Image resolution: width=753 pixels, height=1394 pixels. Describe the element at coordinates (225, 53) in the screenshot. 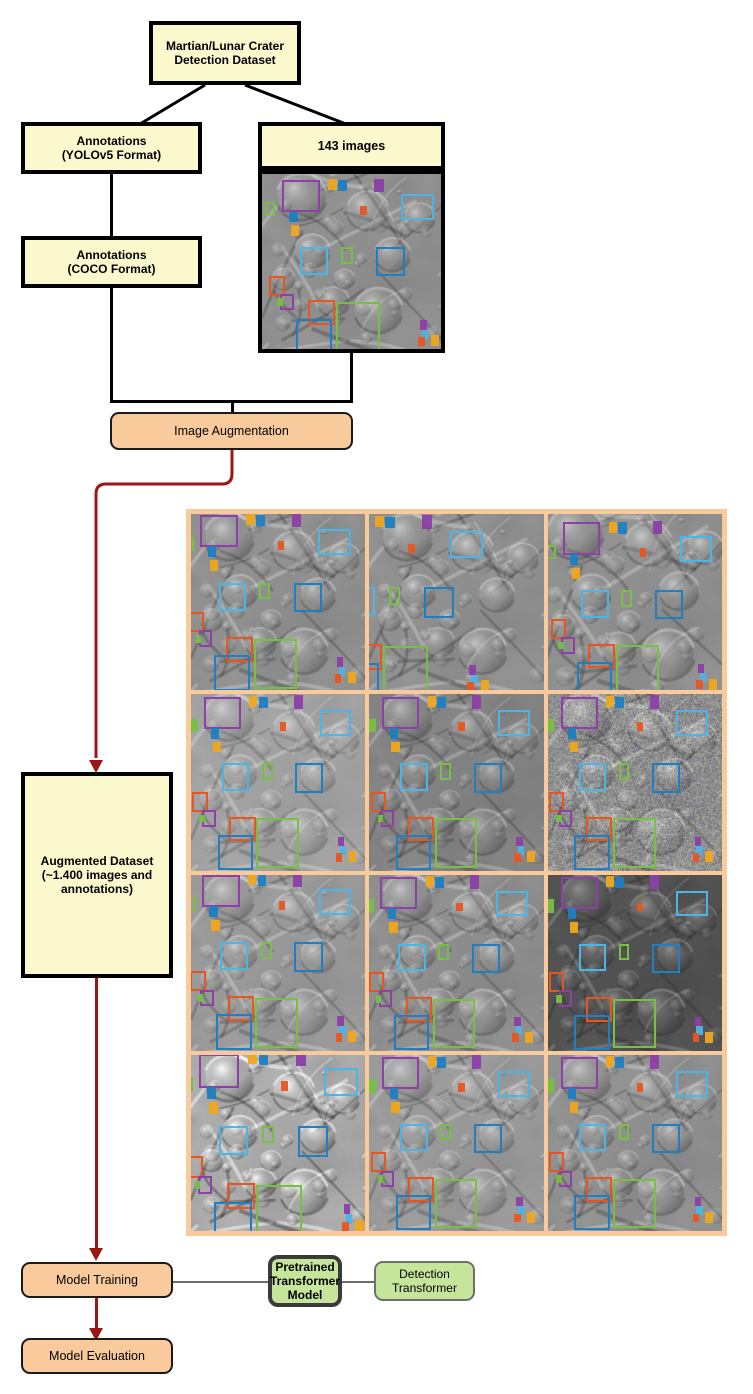

I see `node-dataset: Martian/Lunar Crater Detection Dataset` at that location.